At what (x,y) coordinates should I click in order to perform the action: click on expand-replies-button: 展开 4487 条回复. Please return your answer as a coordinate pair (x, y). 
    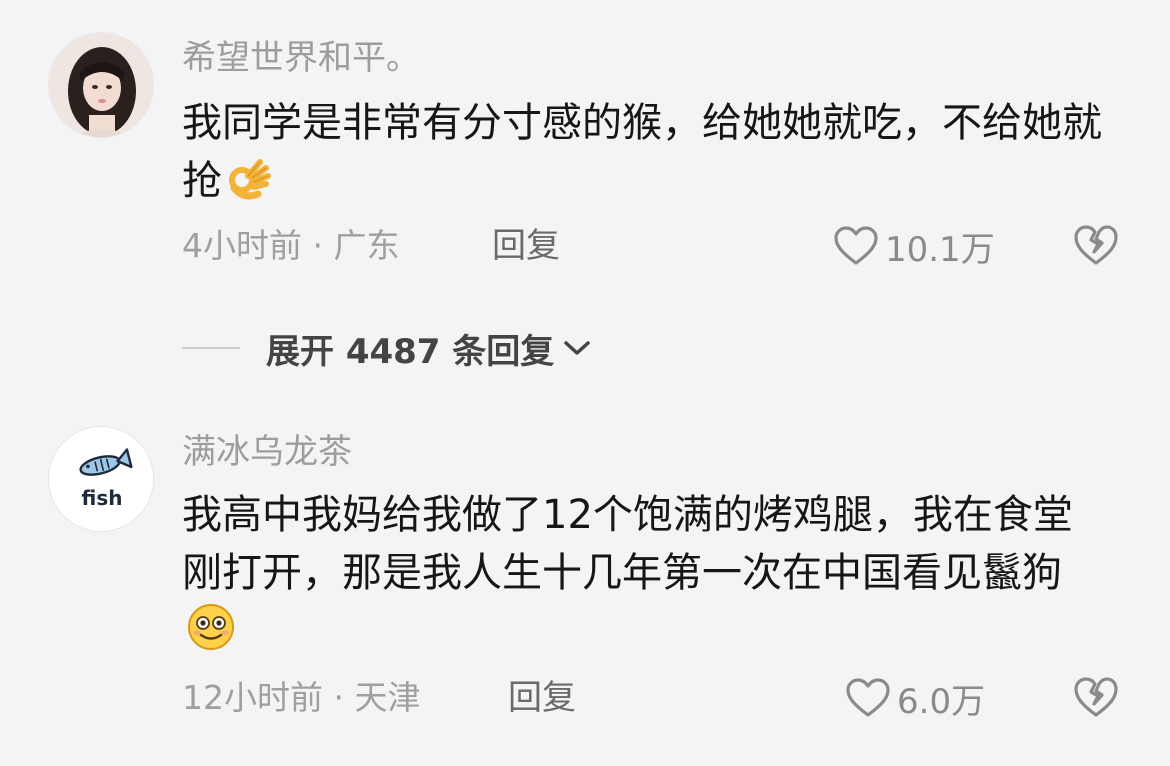
    Looking at the image, I should click on (387, 348).